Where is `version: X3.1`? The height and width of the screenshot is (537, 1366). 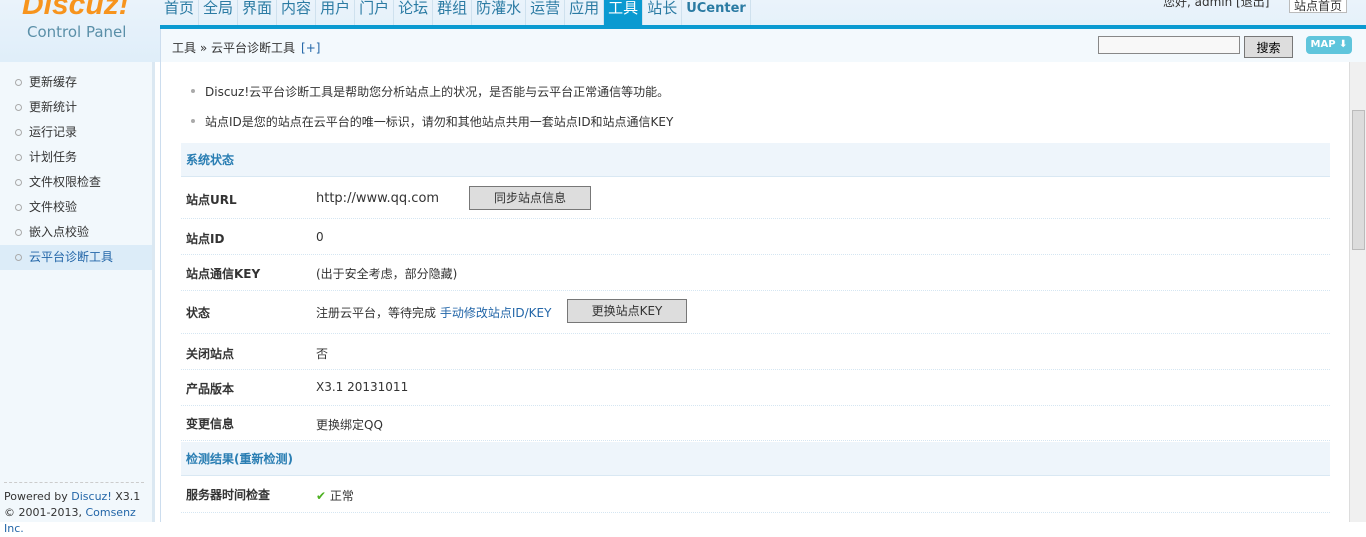
version: X3.1 is located at coordinates (128, 496).